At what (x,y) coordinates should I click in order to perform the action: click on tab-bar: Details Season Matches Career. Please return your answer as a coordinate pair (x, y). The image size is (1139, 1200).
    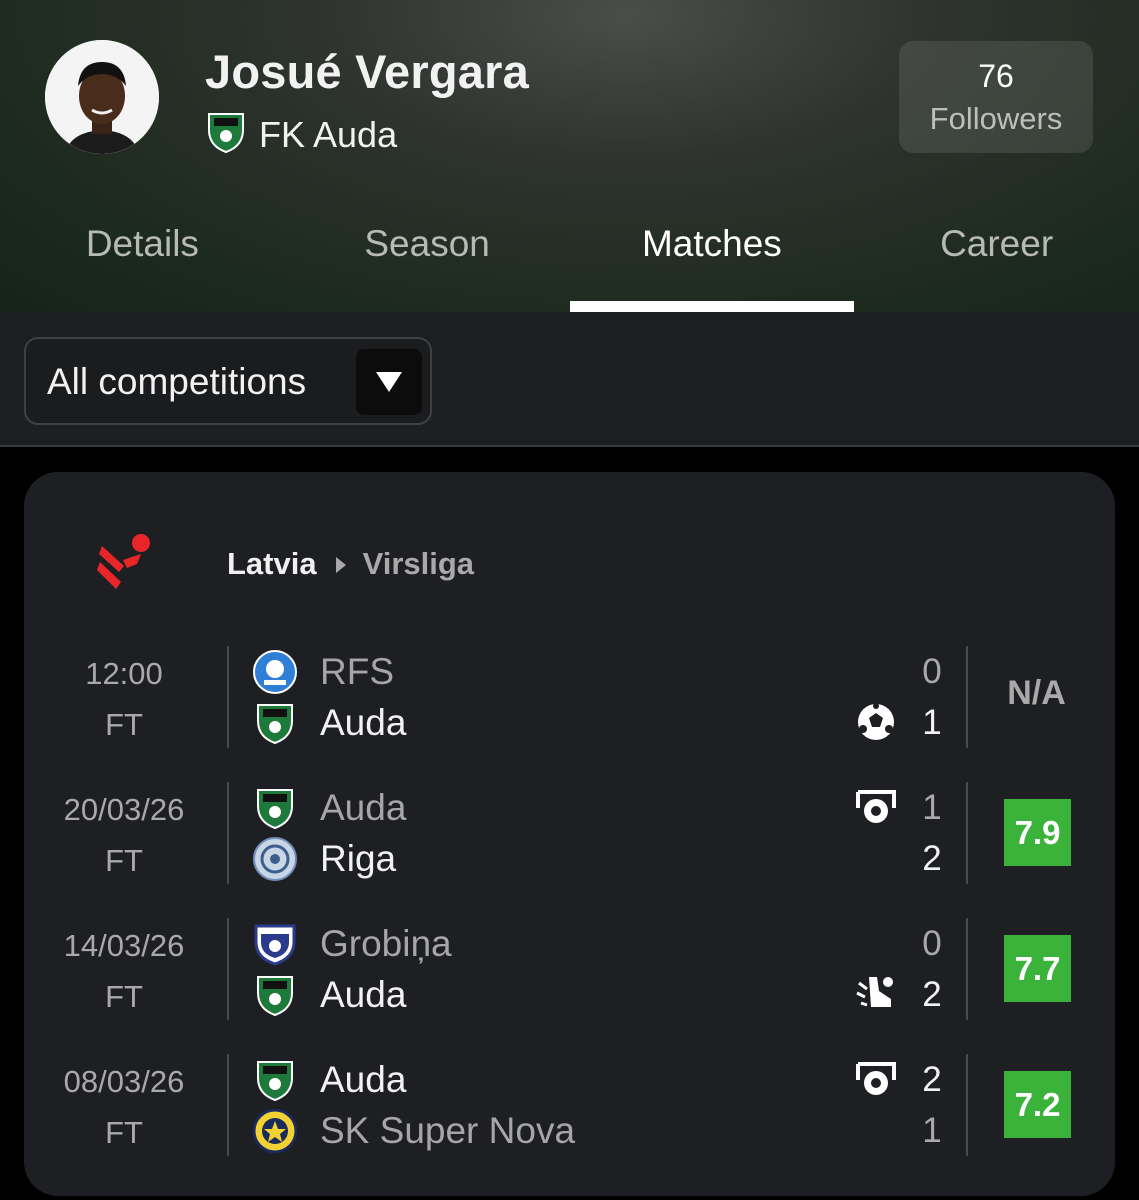
    Looking at the image, I should click on (569, 258).